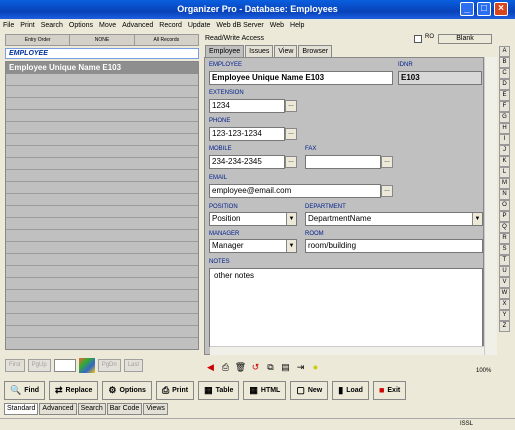  Describe the element at coordinates (504, 326) in the screenshot. I see `alpha-index-z: Z` at that location.